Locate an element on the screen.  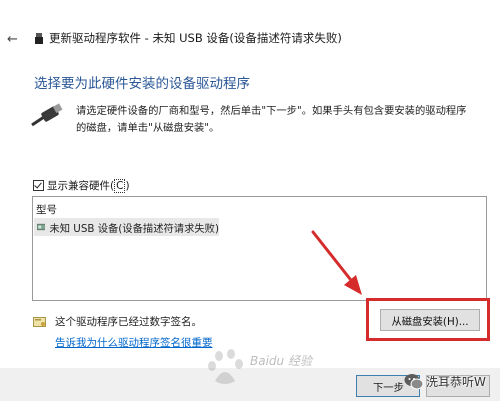
wechat-icon is located at coordinates (414, 382).